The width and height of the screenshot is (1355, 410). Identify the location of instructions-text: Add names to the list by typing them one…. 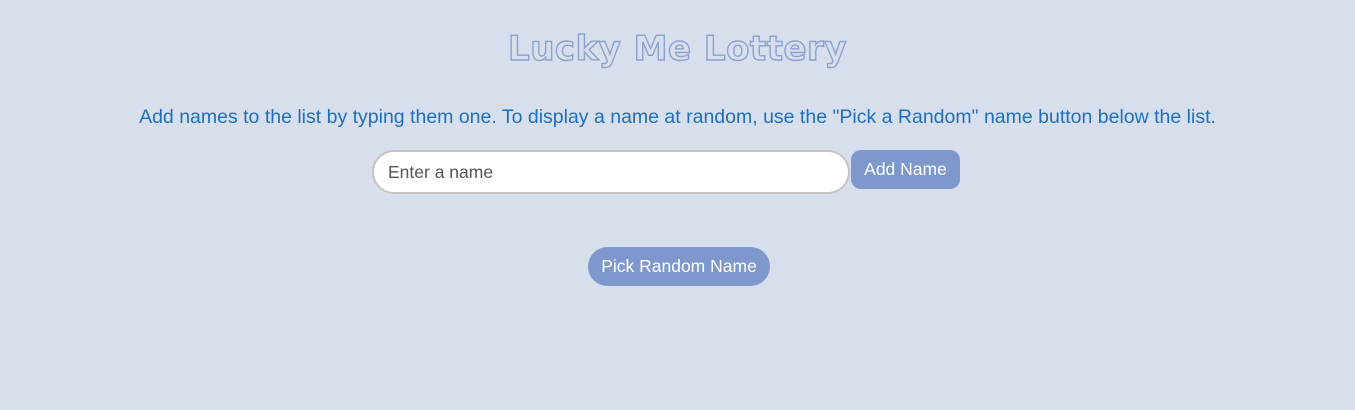
(677, 117).